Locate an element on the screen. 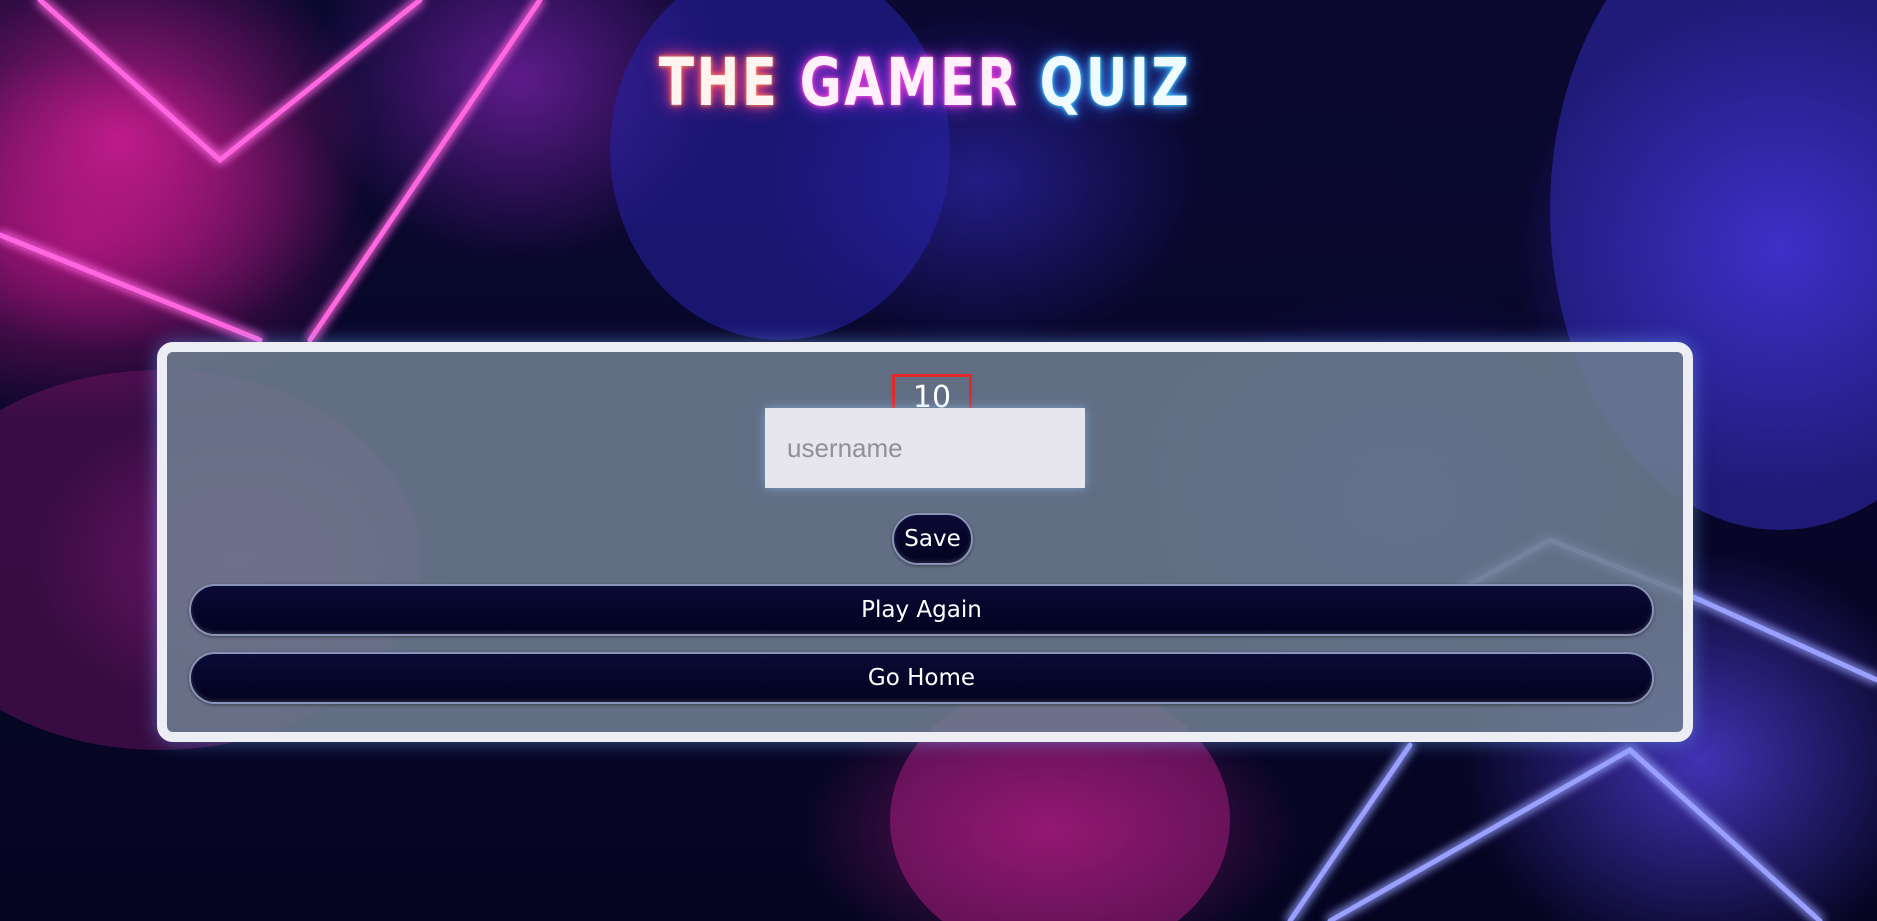 The width and height of the screenshot is (1877, 921). save-button: Save is located at coordinates (932, 539).